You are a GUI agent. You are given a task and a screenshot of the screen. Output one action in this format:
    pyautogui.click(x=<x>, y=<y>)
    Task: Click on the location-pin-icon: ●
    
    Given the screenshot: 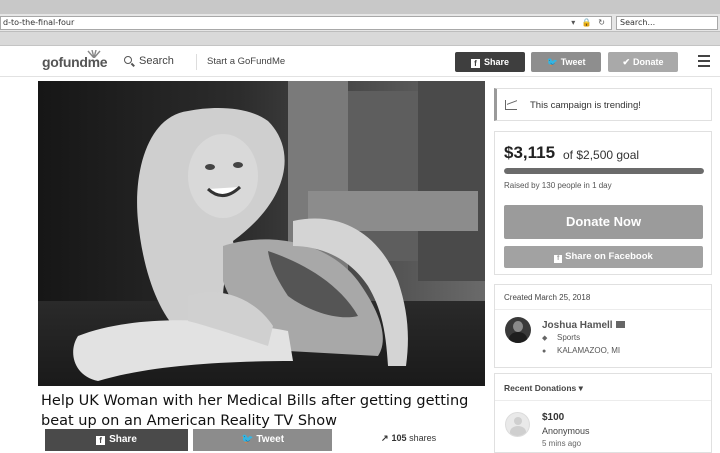 What is the action you would take?
    pyautogui.click(x=544, y=351)
    